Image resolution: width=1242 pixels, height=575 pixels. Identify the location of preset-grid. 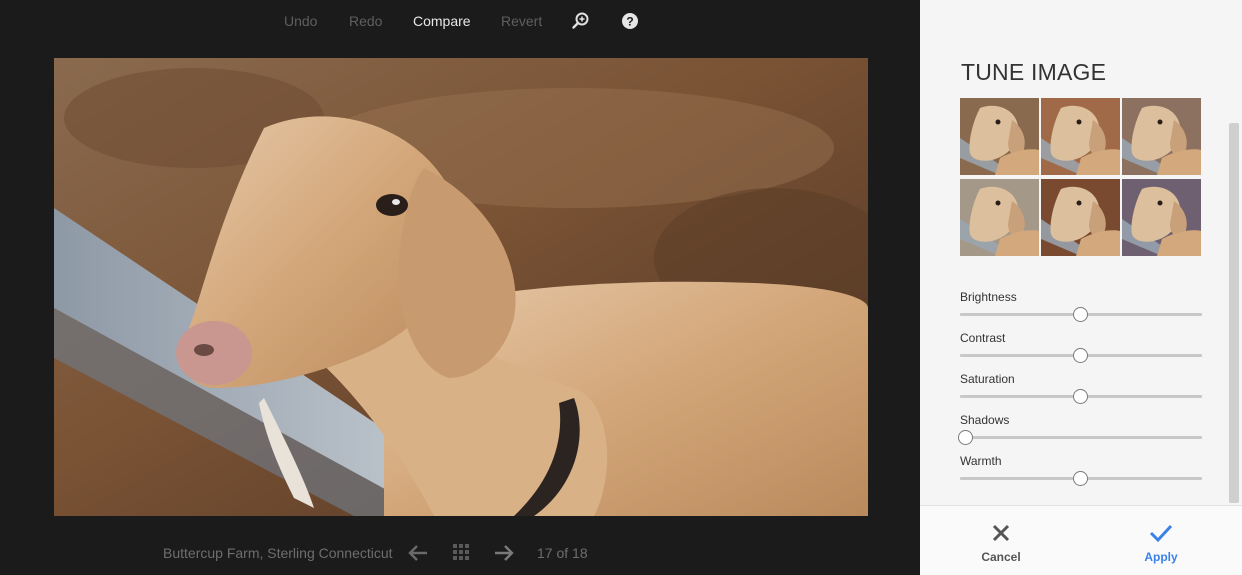
(1081, 177).